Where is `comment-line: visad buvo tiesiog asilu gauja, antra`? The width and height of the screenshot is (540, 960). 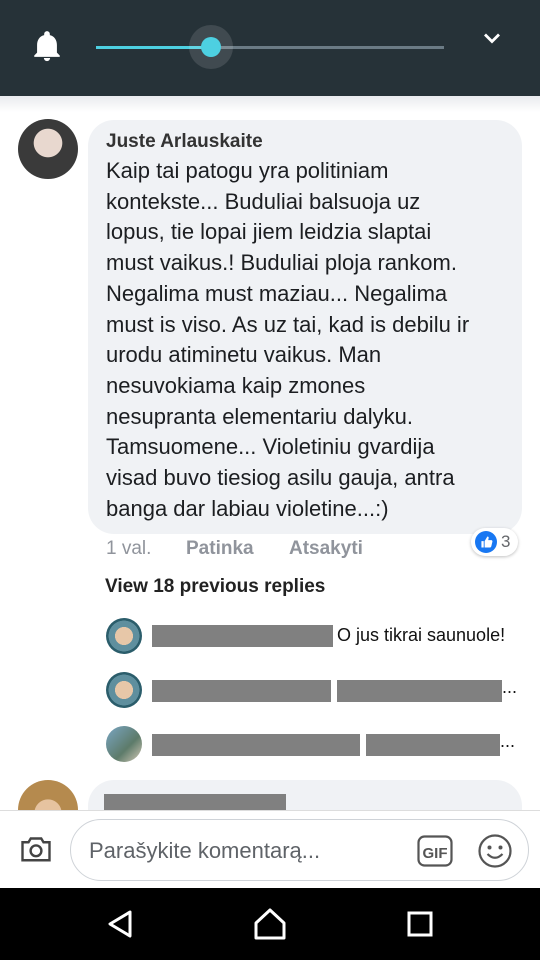
comment-line: visad buvo tiesiog asilu gauja, antra is located at coordinates (280, 478).